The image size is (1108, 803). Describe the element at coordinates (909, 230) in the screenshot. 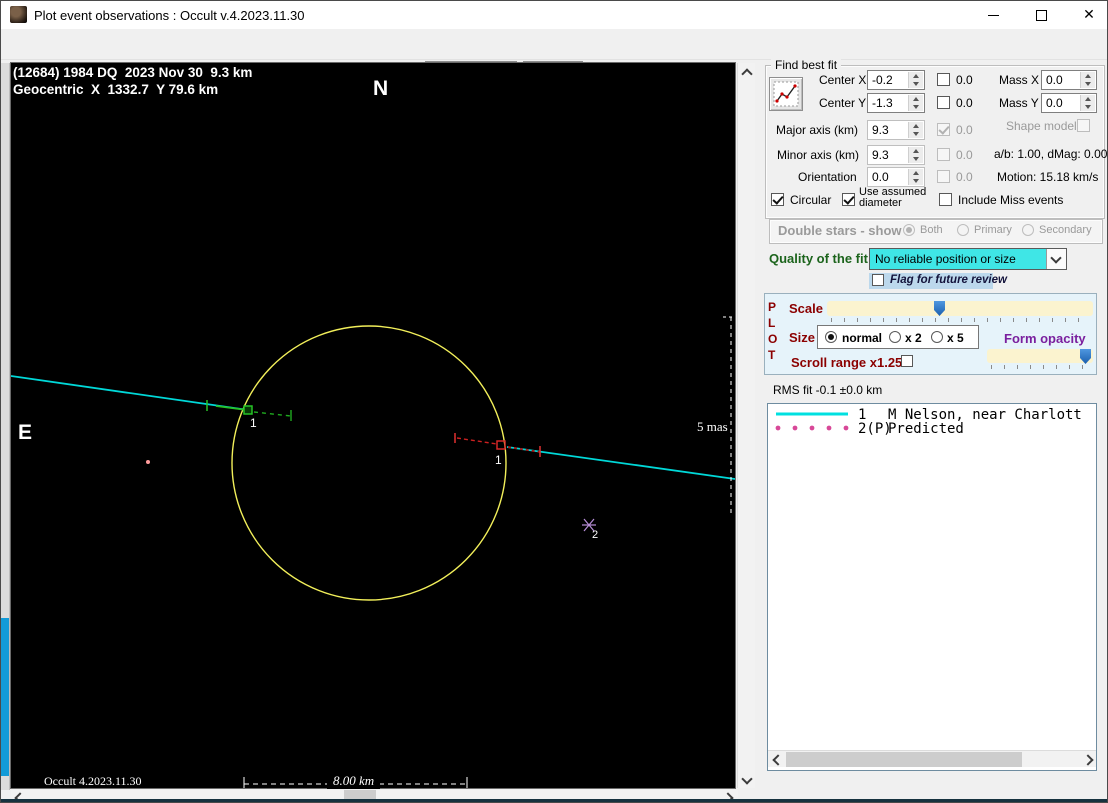

I see `double-stars-both-radio` at that location.